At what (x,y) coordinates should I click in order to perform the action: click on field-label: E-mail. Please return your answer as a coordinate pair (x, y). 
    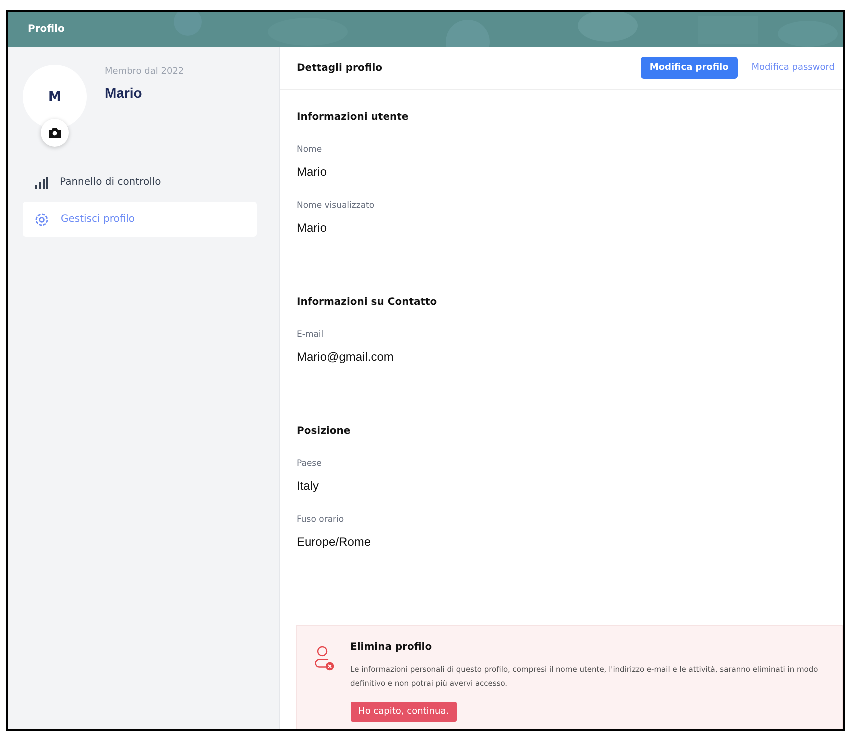
    Looking at the image, I should click on (311, 335).